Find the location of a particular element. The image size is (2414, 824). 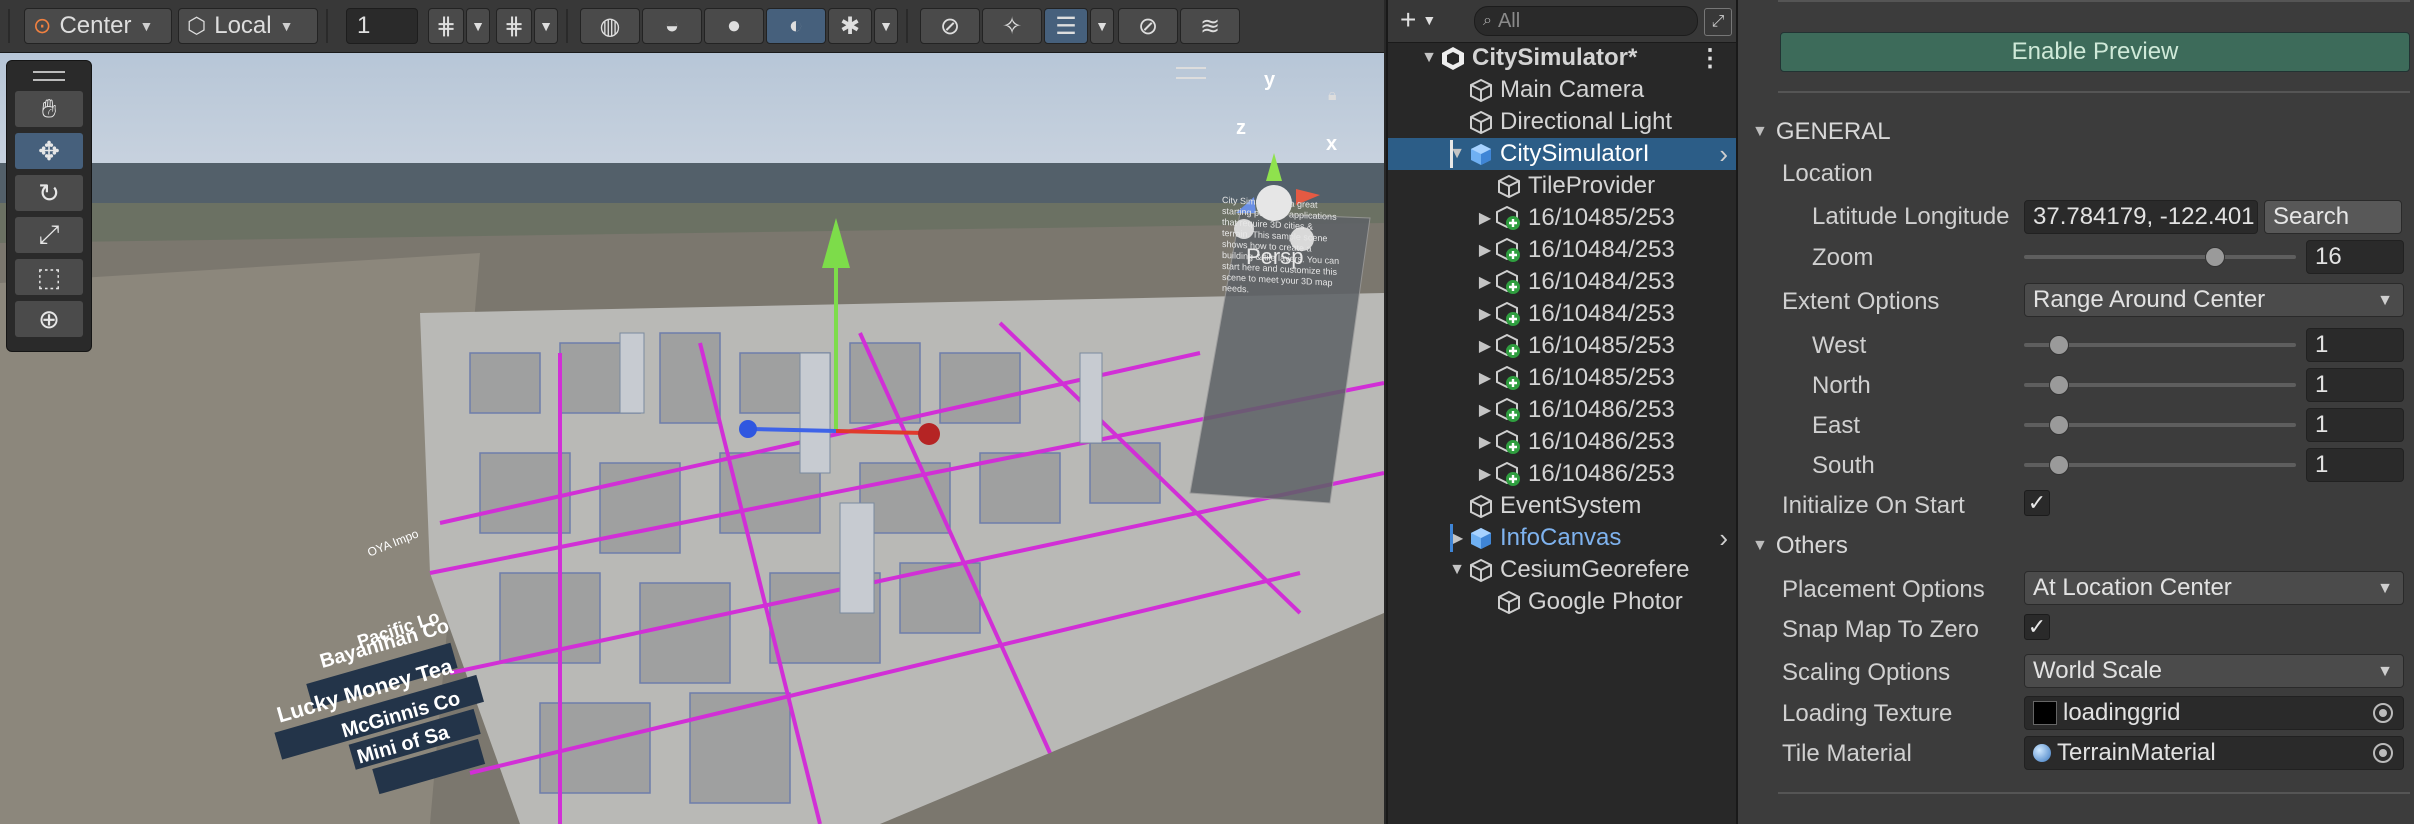

move-tool-button: ✥ is located at coordinates (49, 151).